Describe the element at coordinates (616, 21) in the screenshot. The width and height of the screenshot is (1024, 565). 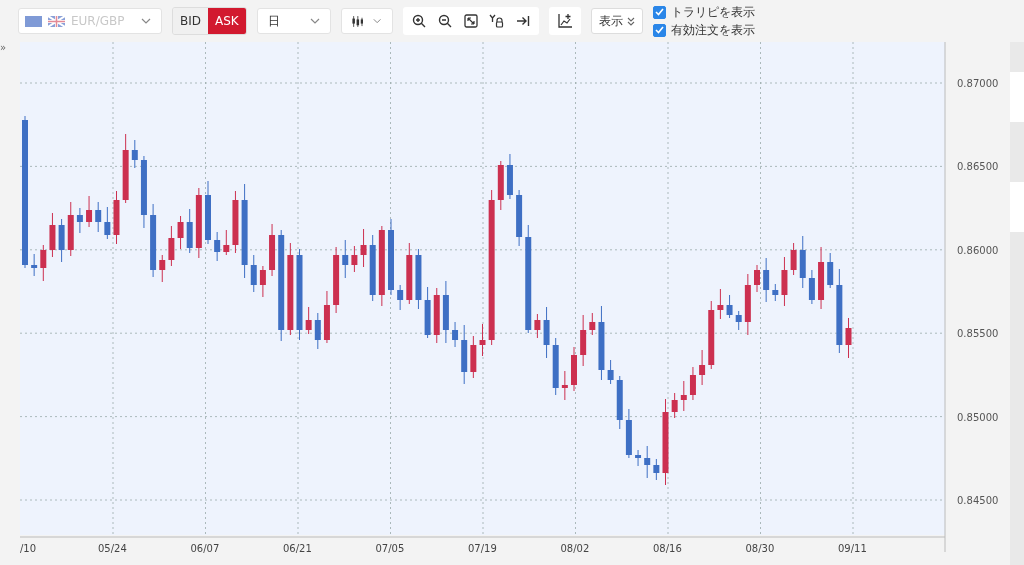
I see `display-menu-button: 表示` at that location.